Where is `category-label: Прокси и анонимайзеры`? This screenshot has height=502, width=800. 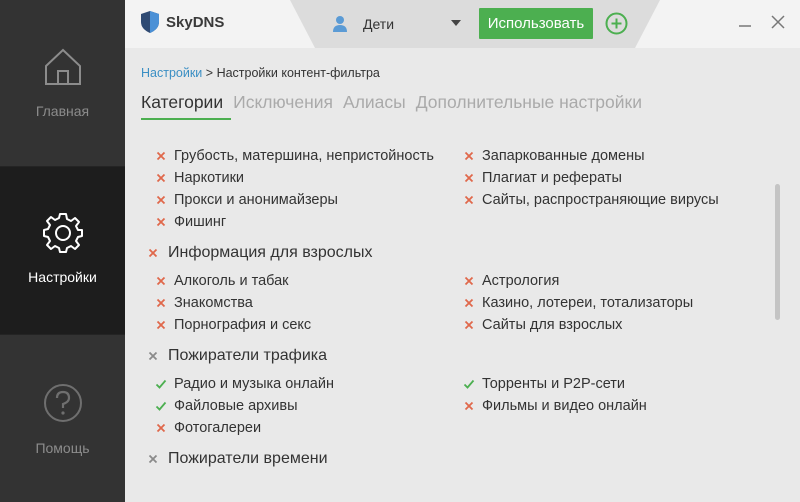 category-label: Прокси и анонимайзеры is located at coordinates (256, 200).